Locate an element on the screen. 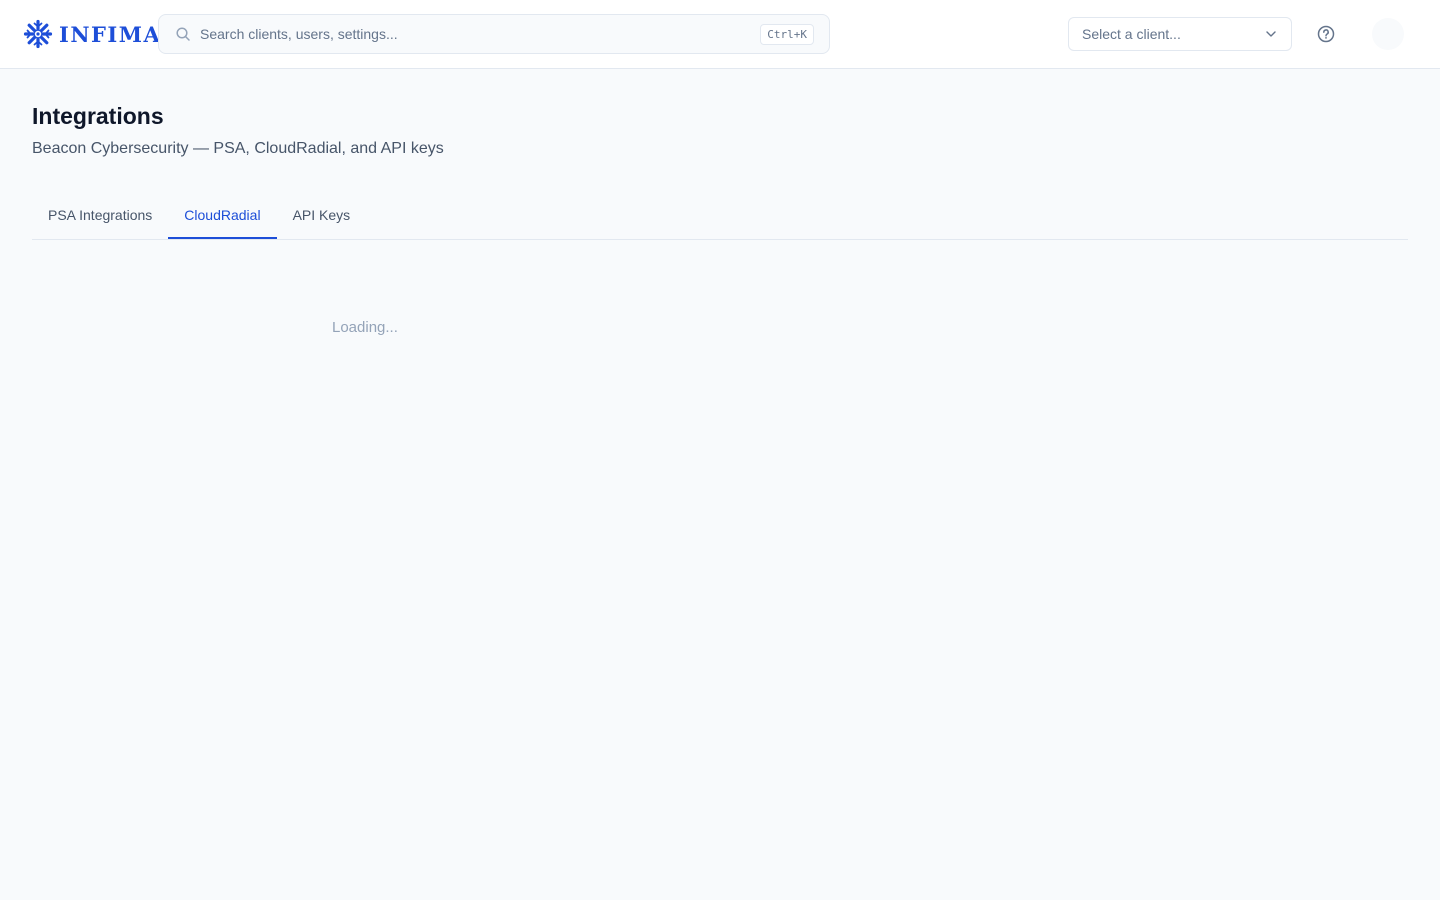 The height and width of the screenshot is (900, 1440). search-input is located at coordinates (480, 34).